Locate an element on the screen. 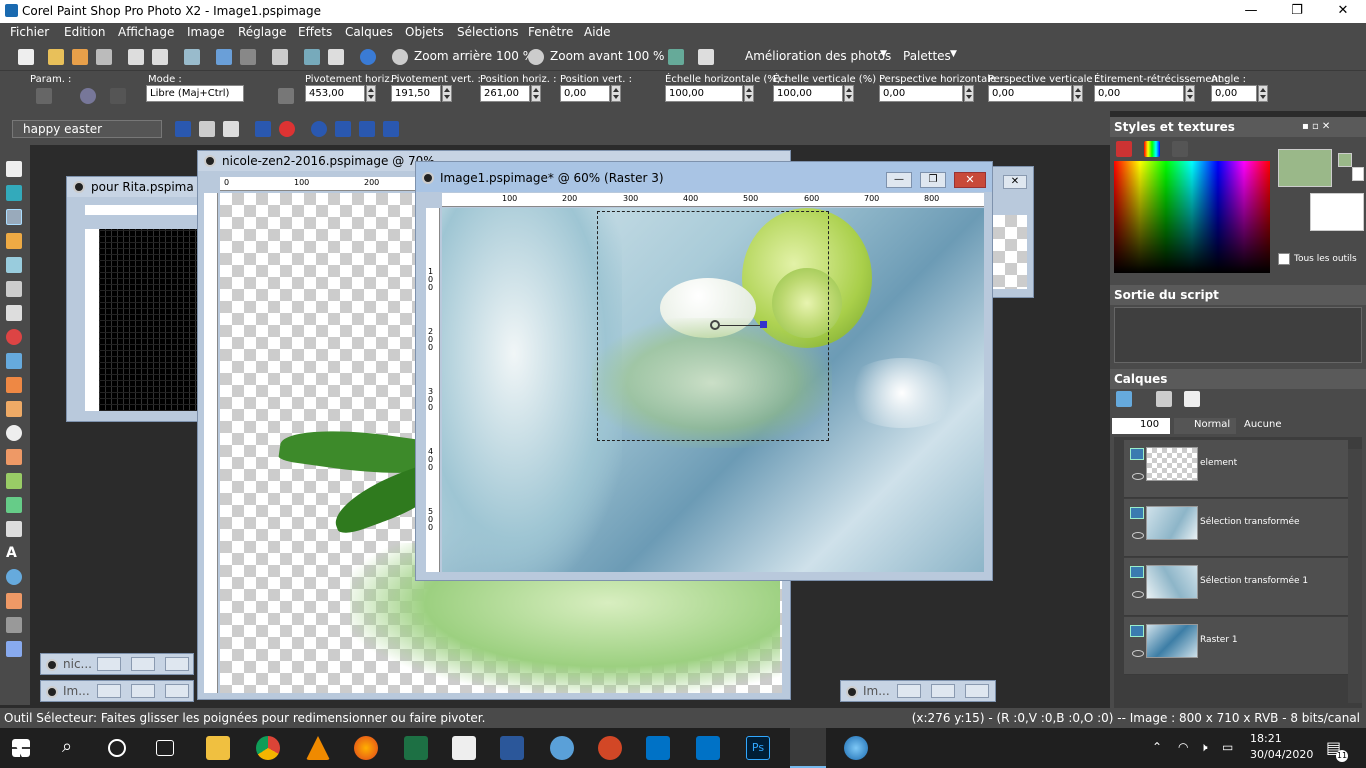  copy-icon is located at coordinates (280, 57).